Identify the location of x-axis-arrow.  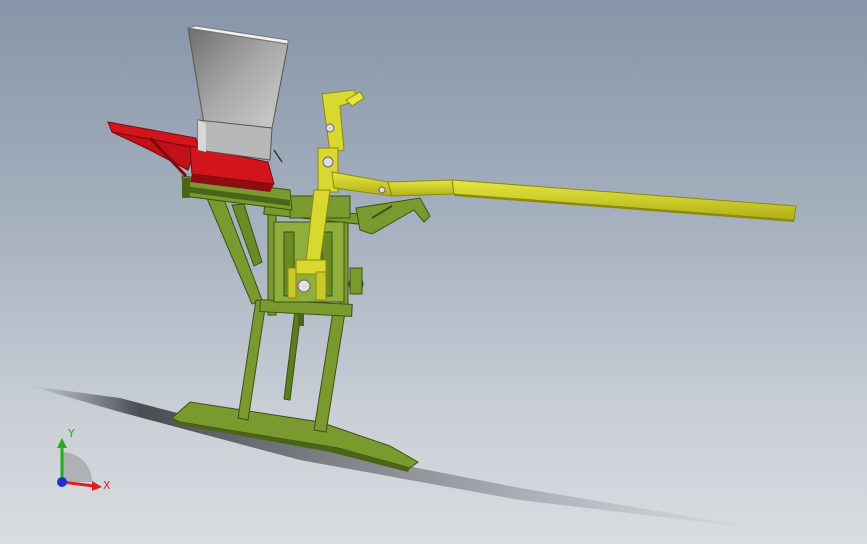
(97, 486).